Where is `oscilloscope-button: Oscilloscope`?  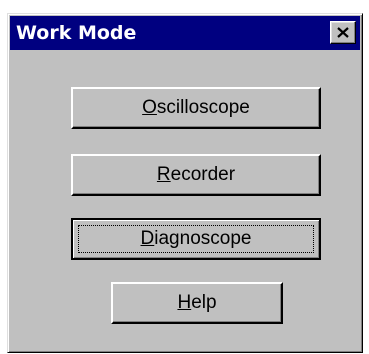
oscilloscope-button: Oscilloscope is located at coordinates (196, 108).